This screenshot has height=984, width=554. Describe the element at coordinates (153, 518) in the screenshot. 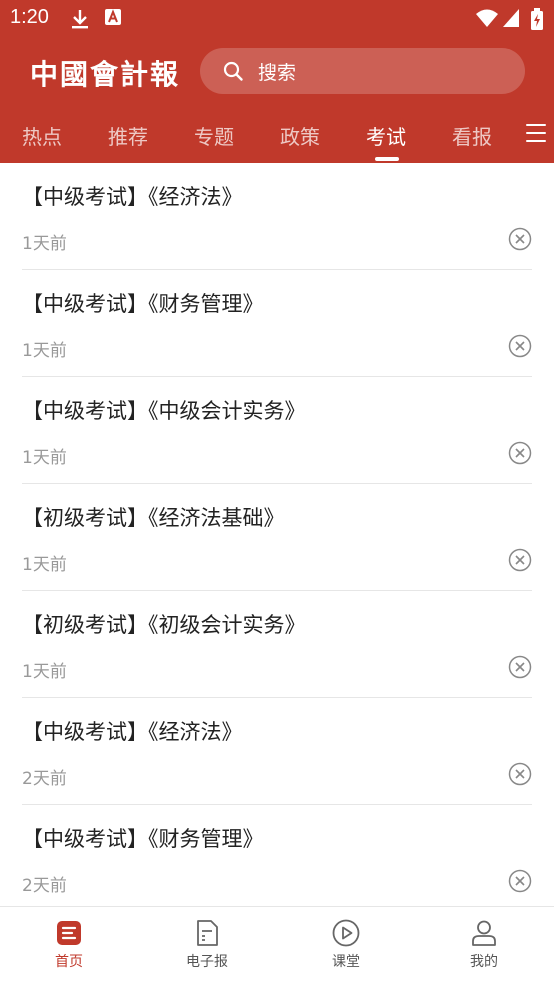

I see `item-title: 【初级考试】《经济法基础》` at that location.